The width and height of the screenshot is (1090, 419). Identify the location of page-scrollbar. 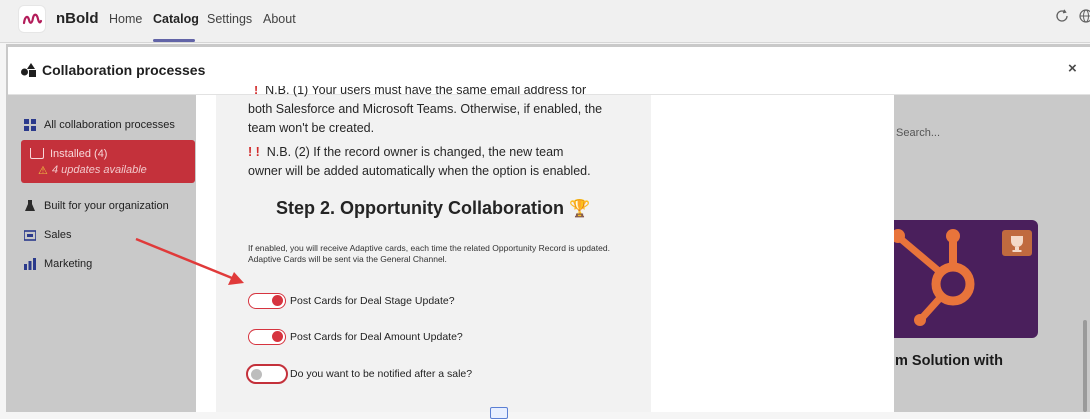
(1085, 366).